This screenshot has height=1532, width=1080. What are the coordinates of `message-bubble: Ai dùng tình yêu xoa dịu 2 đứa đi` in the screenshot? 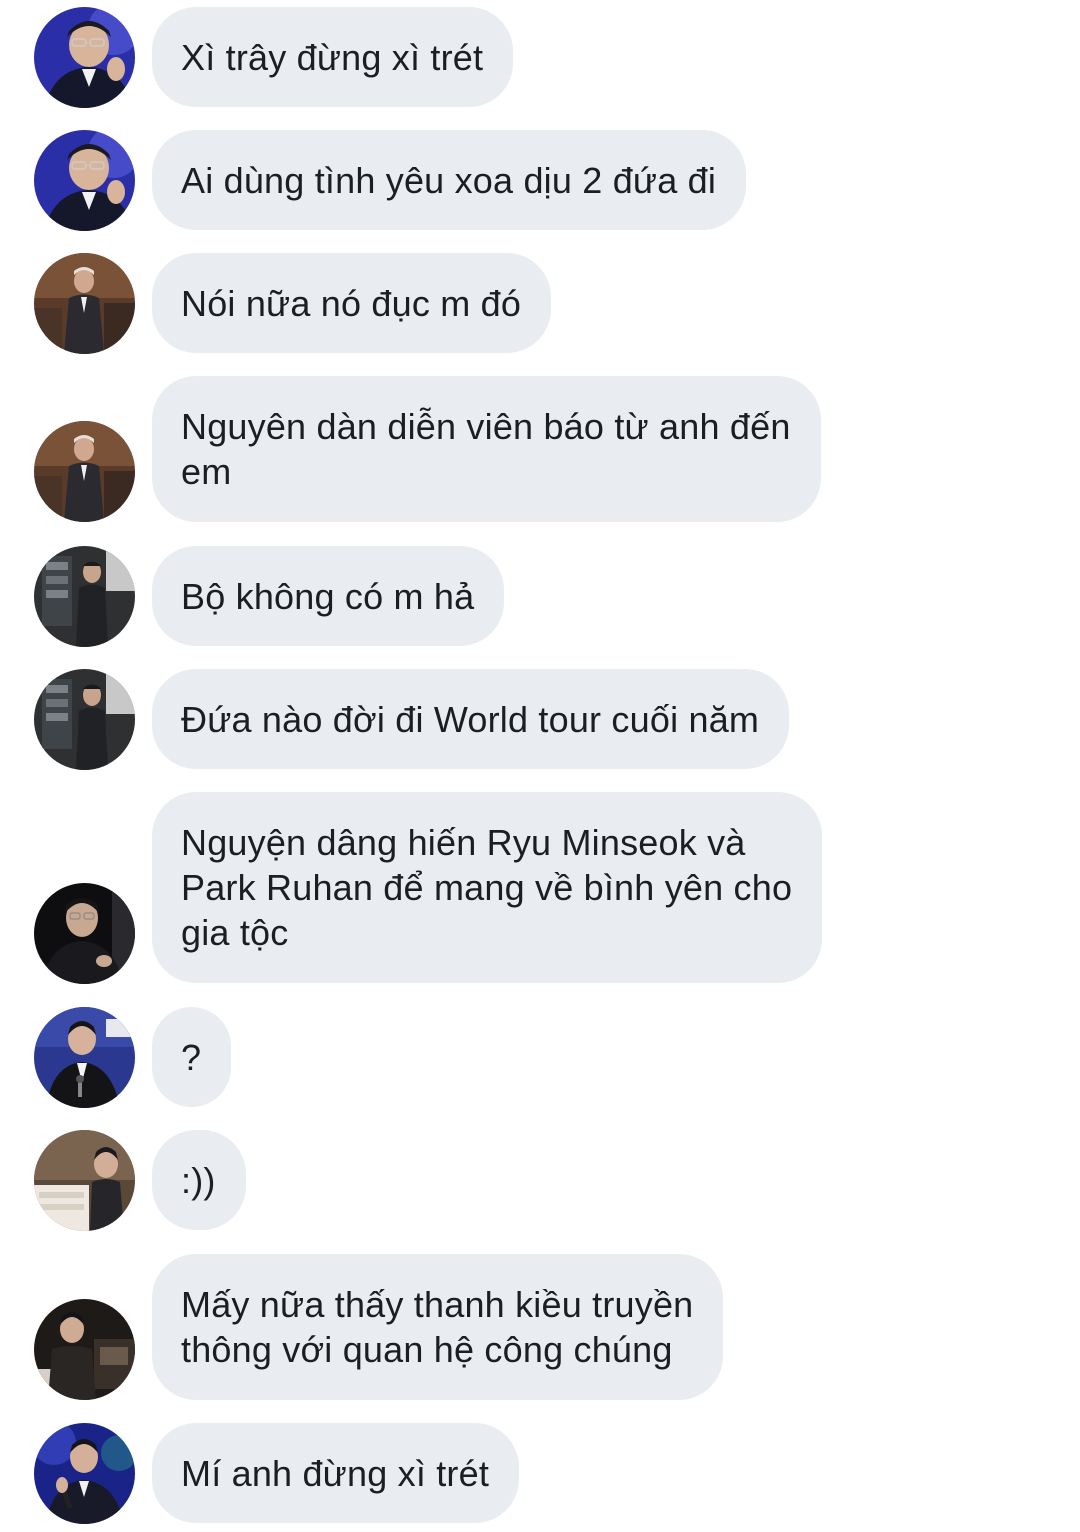 It's located at (449, 180).